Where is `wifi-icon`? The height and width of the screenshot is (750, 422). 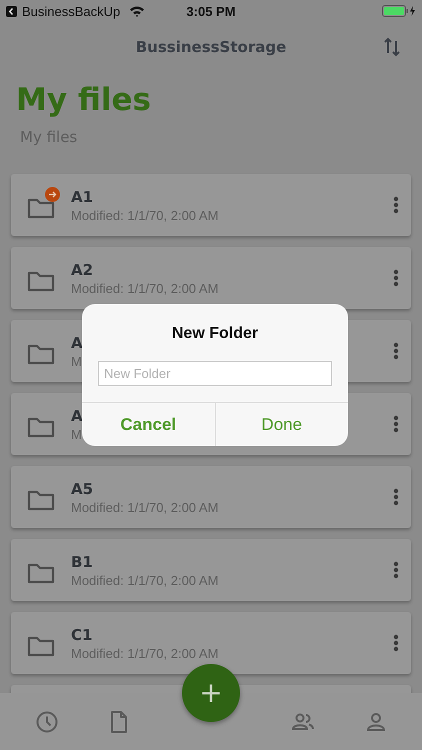 wifi-icon is located at coordinates (137, 11).